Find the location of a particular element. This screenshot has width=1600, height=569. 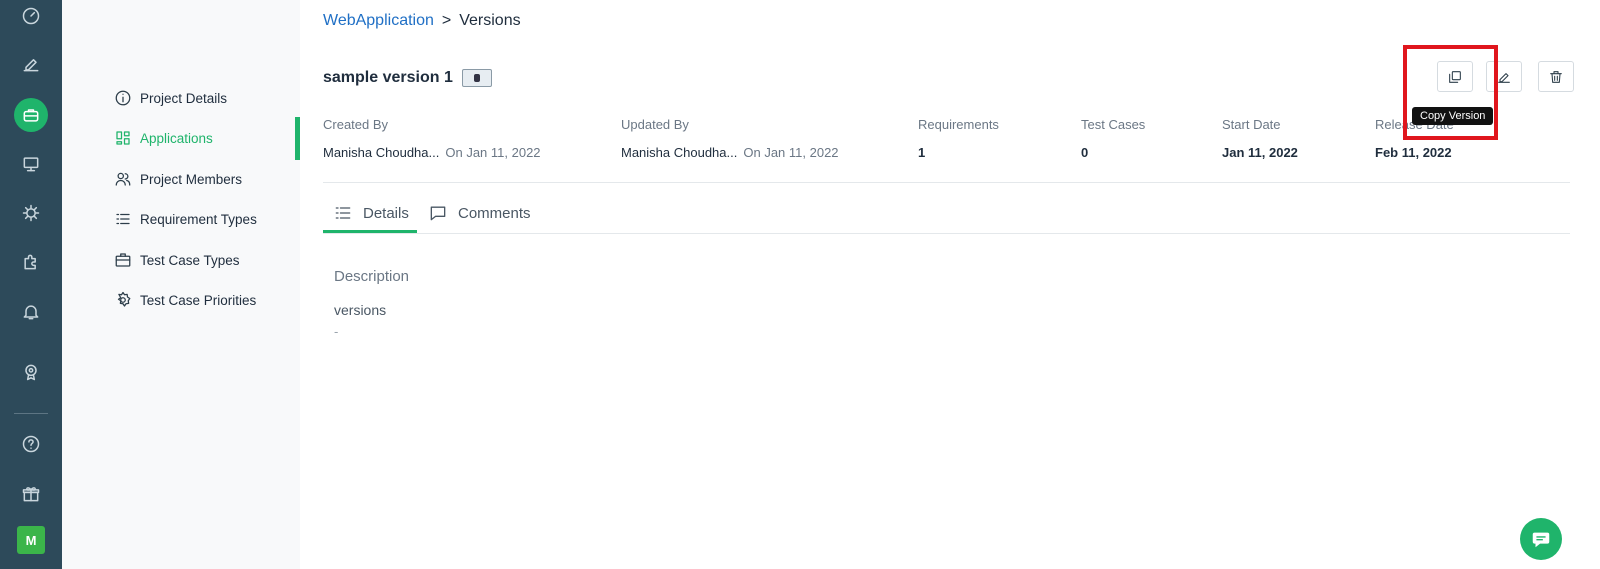

chat-icon is located at coordinates (1541, 540).